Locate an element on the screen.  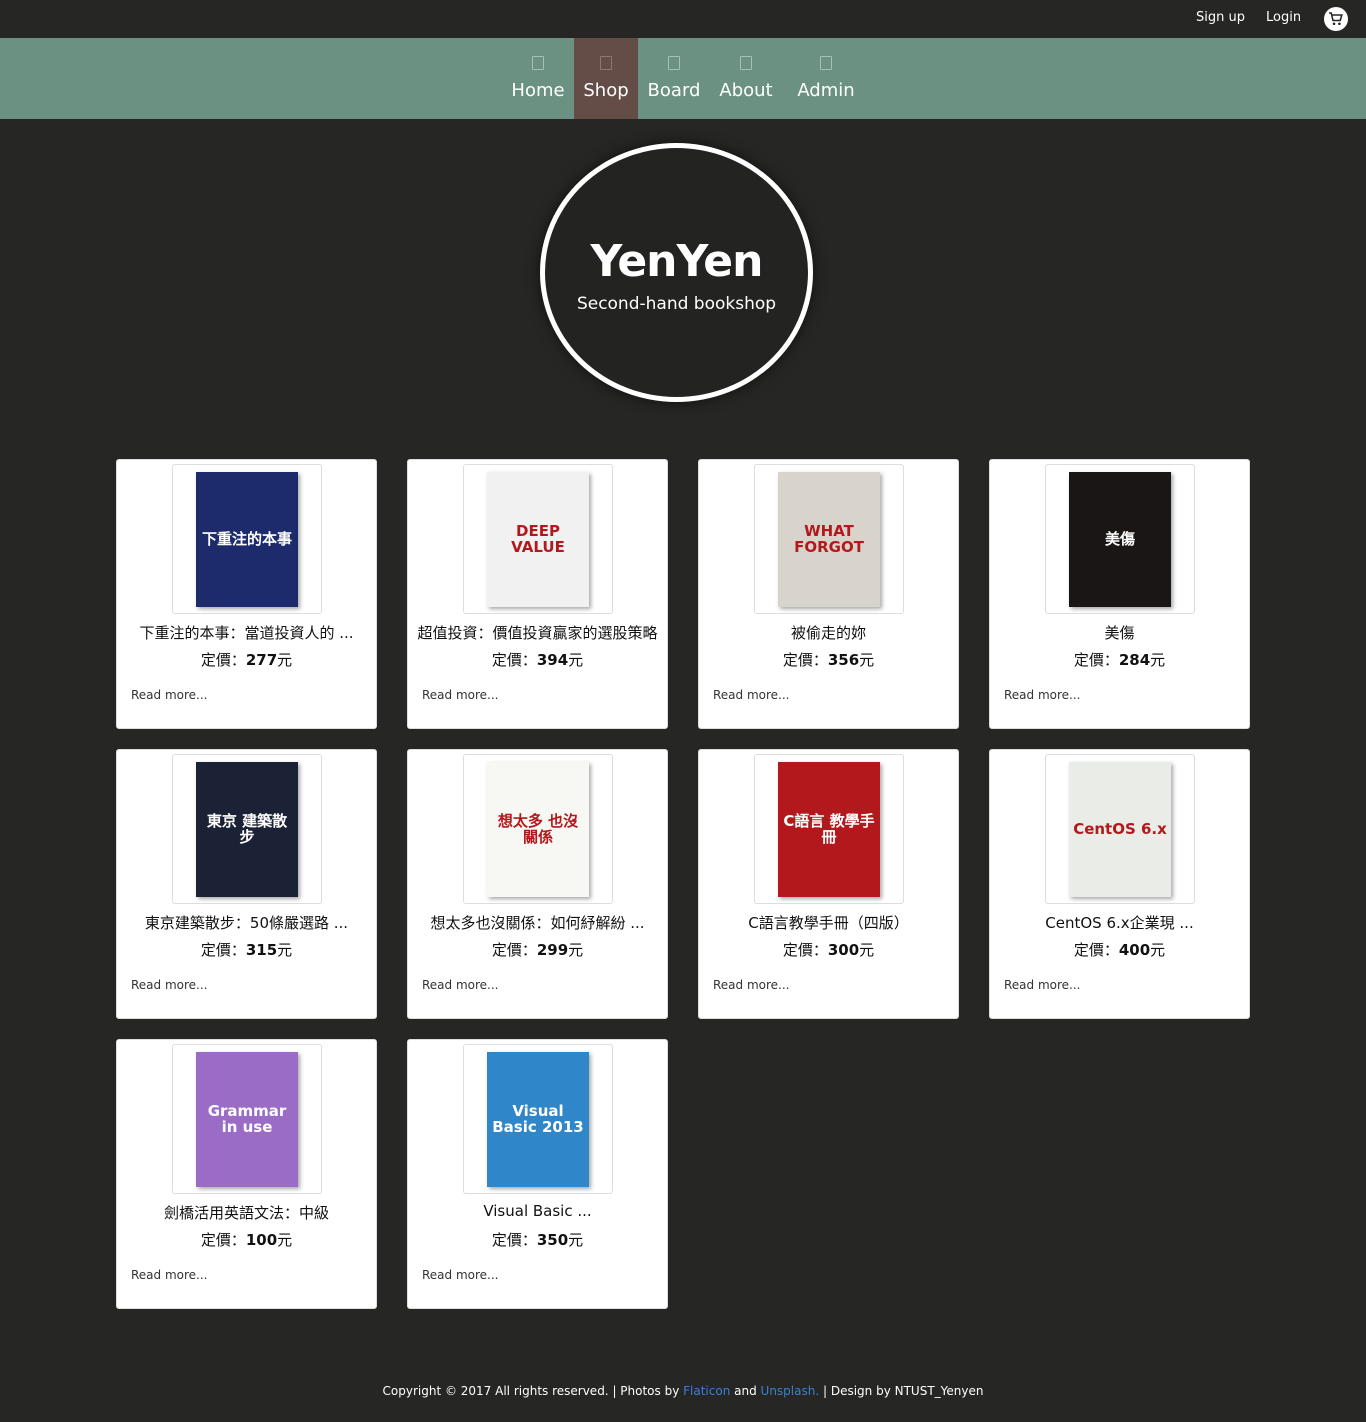
login-link: Login is located at coordinates (1283, 17).